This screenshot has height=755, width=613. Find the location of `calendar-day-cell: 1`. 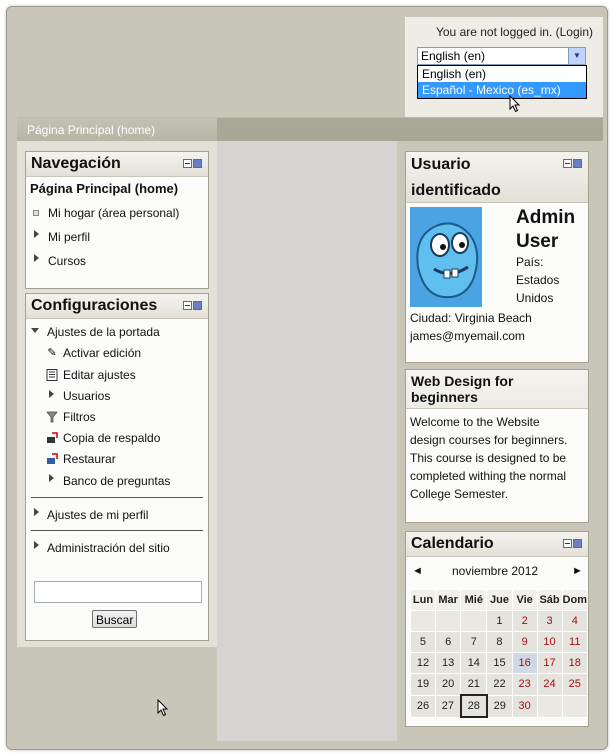

calendar-day-cell: 1 is located at coordinates (499, 621).